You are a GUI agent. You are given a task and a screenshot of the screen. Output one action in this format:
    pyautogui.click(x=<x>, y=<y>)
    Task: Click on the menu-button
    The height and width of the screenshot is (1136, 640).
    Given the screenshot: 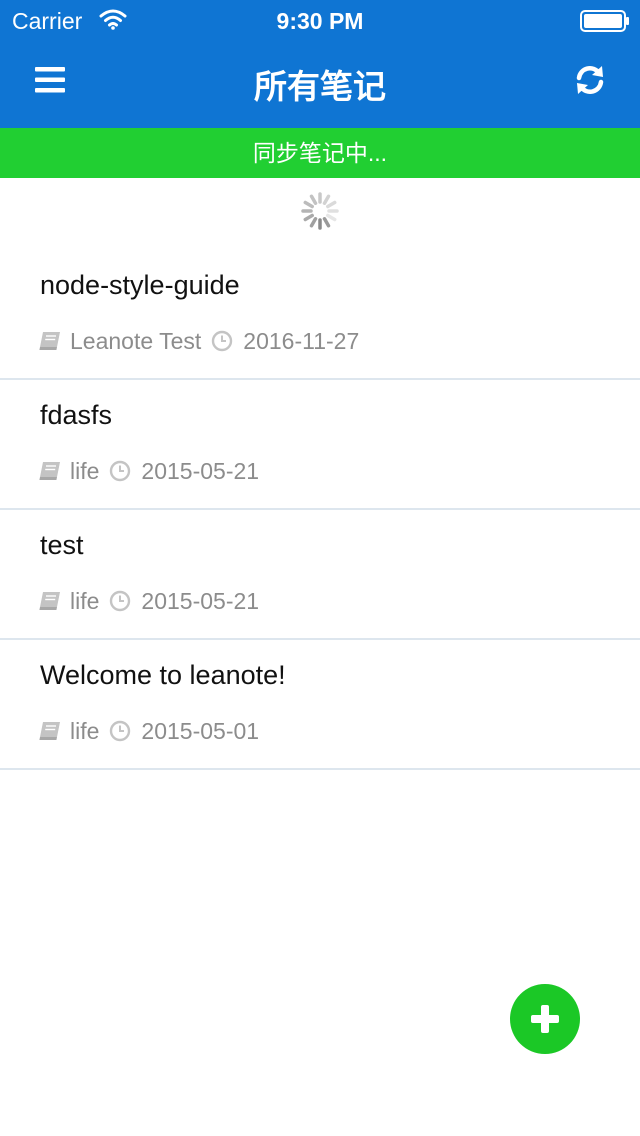 What is the action you would take?
    pyautogui.click(x=50, y=80)
    